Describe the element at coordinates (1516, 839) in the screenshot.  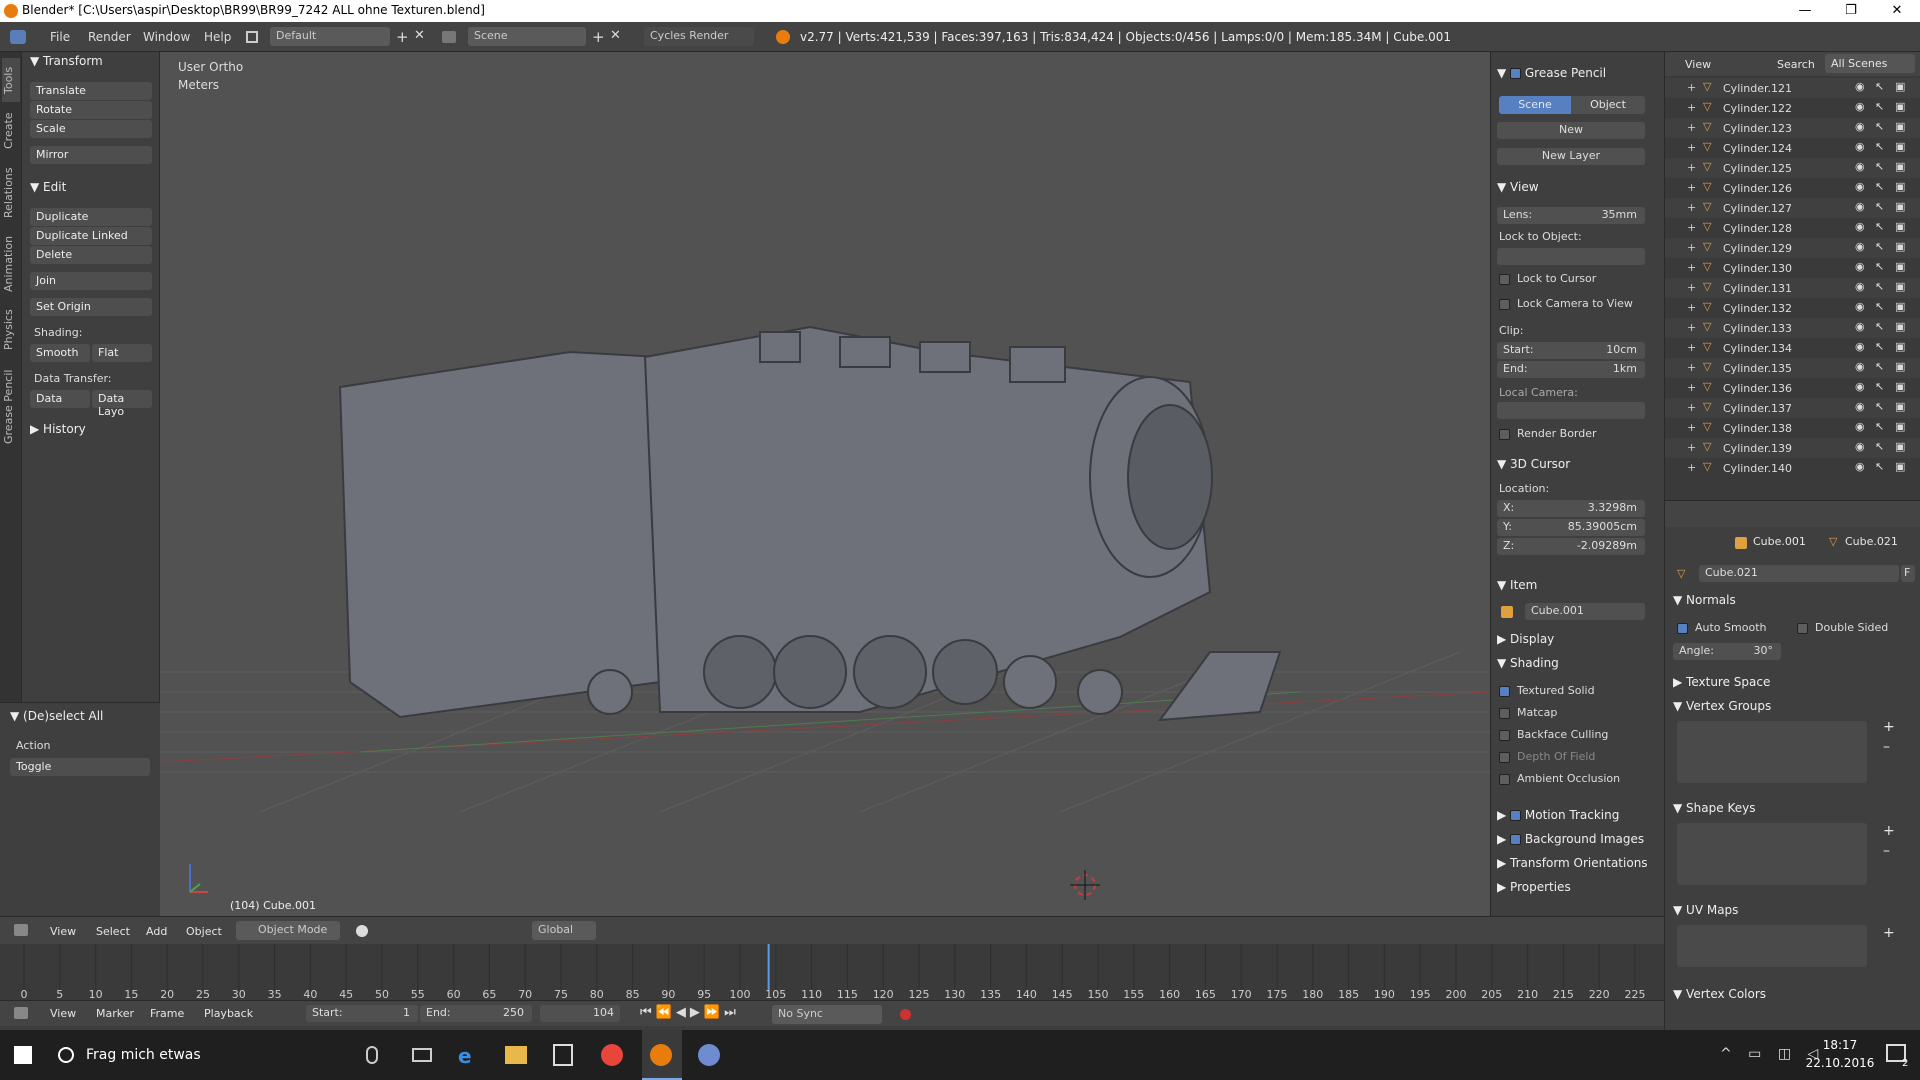
I see `bg-images-toggle` at that location.